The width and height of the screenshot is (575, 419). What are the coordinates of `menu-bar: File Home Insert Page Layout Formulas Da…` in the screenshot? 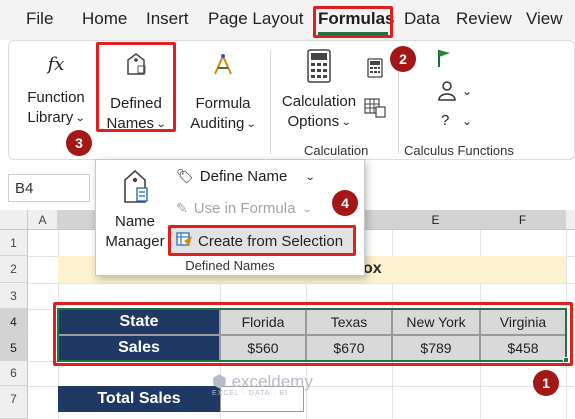 It's located at (287, 20).